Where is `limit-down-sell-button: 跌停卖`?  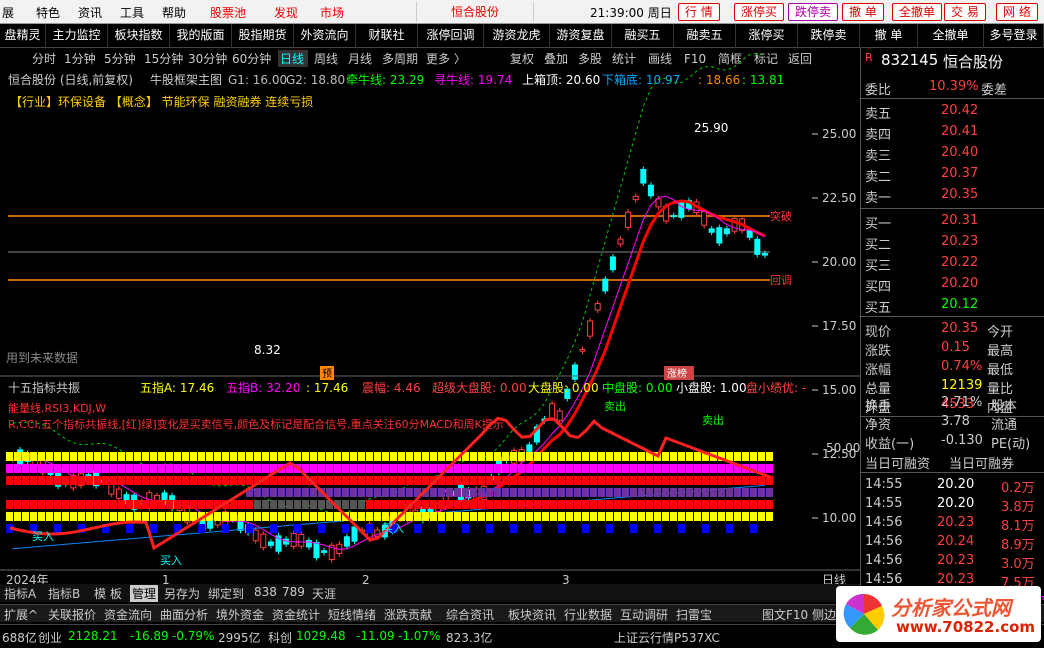
limit-down-sell-button: 跌停卖 is located at coordinates (813, 12).